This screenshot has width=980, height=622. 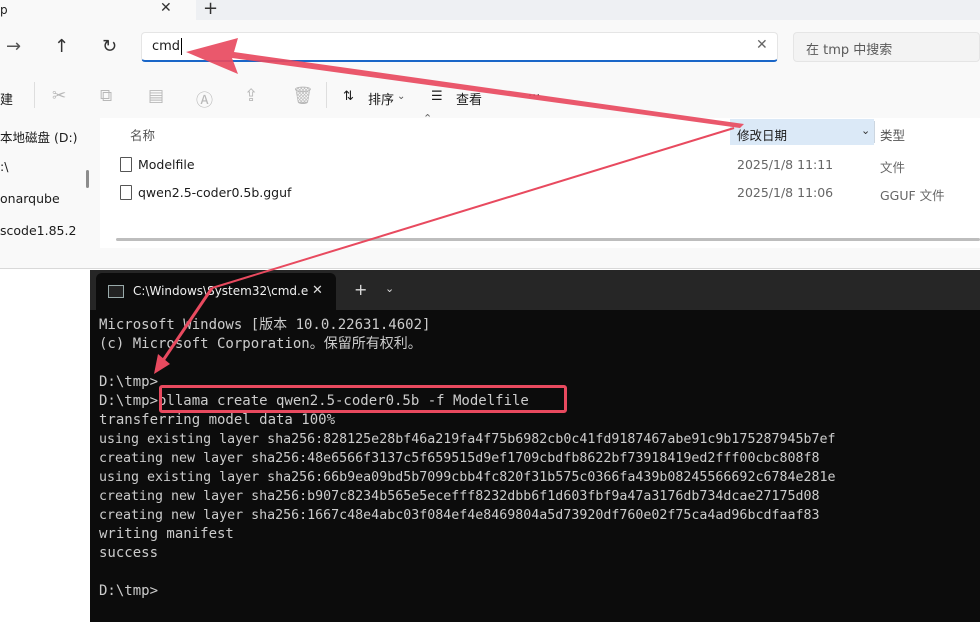 I want to click on sidebar-item-sonarqube: onarqube, so click(x=30, y=198).